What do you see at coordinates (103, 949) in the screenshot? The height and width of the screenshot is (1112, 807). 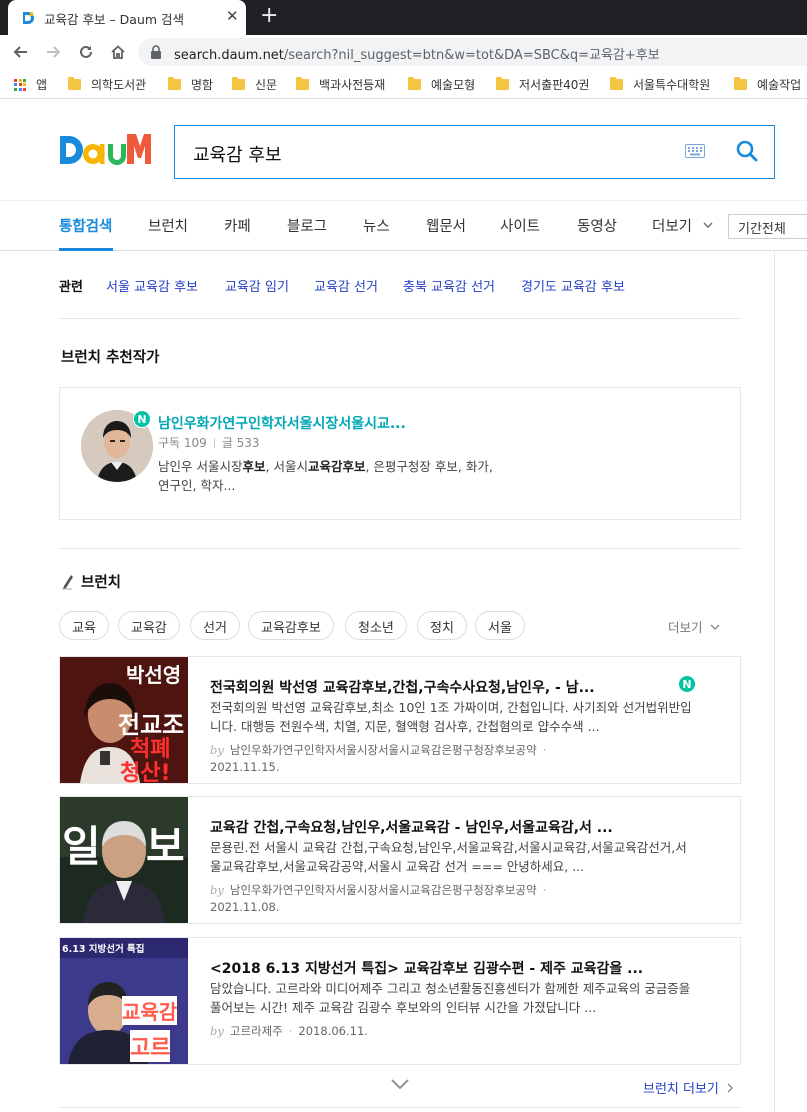 I see `thumb-text: 6.13 지방선거 특집` at bounding box center [103, 949].